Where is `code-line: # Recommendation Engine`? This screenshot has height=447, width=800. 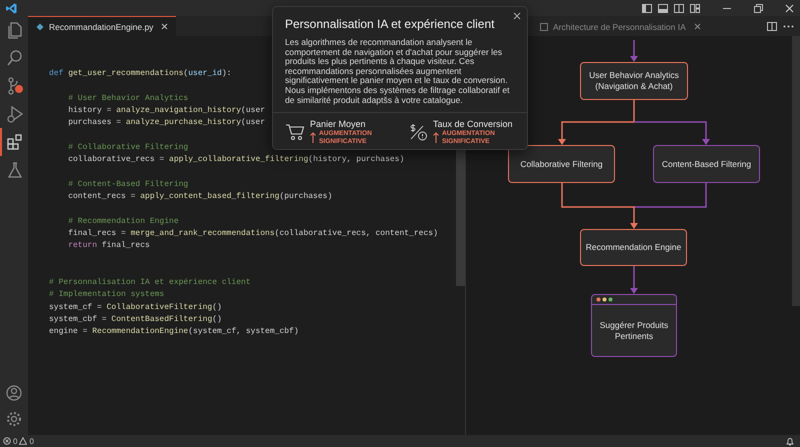 code-line: # Recommendation Engine is located at coordinates (123, 222).